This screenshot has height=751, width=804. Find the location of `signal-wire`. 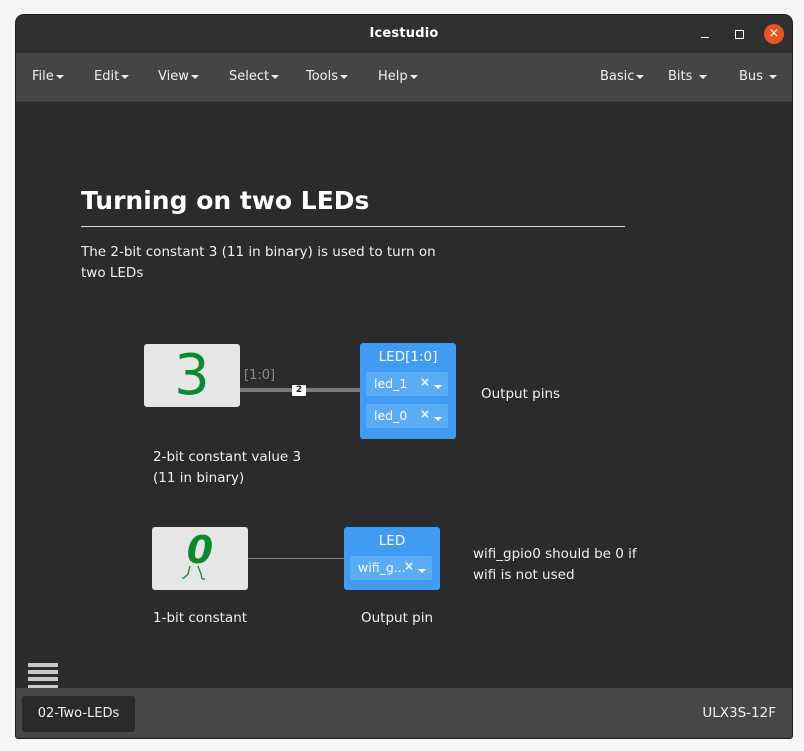

signal-wire is located at coordinates (296, 558).